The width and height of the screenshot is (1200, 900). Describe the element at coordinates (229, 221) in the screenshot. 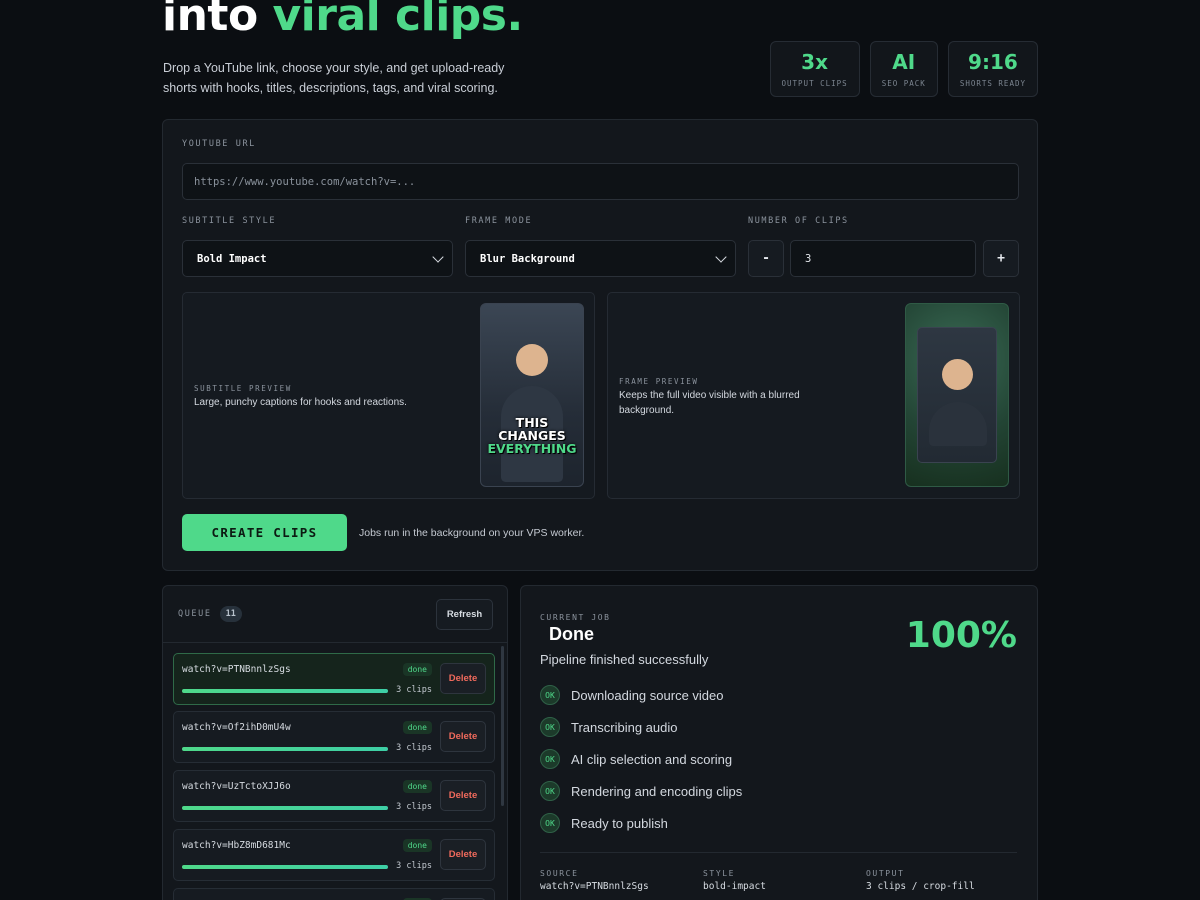

I see `subtitle-style-label: SUBTITLE STYLE` at that location.